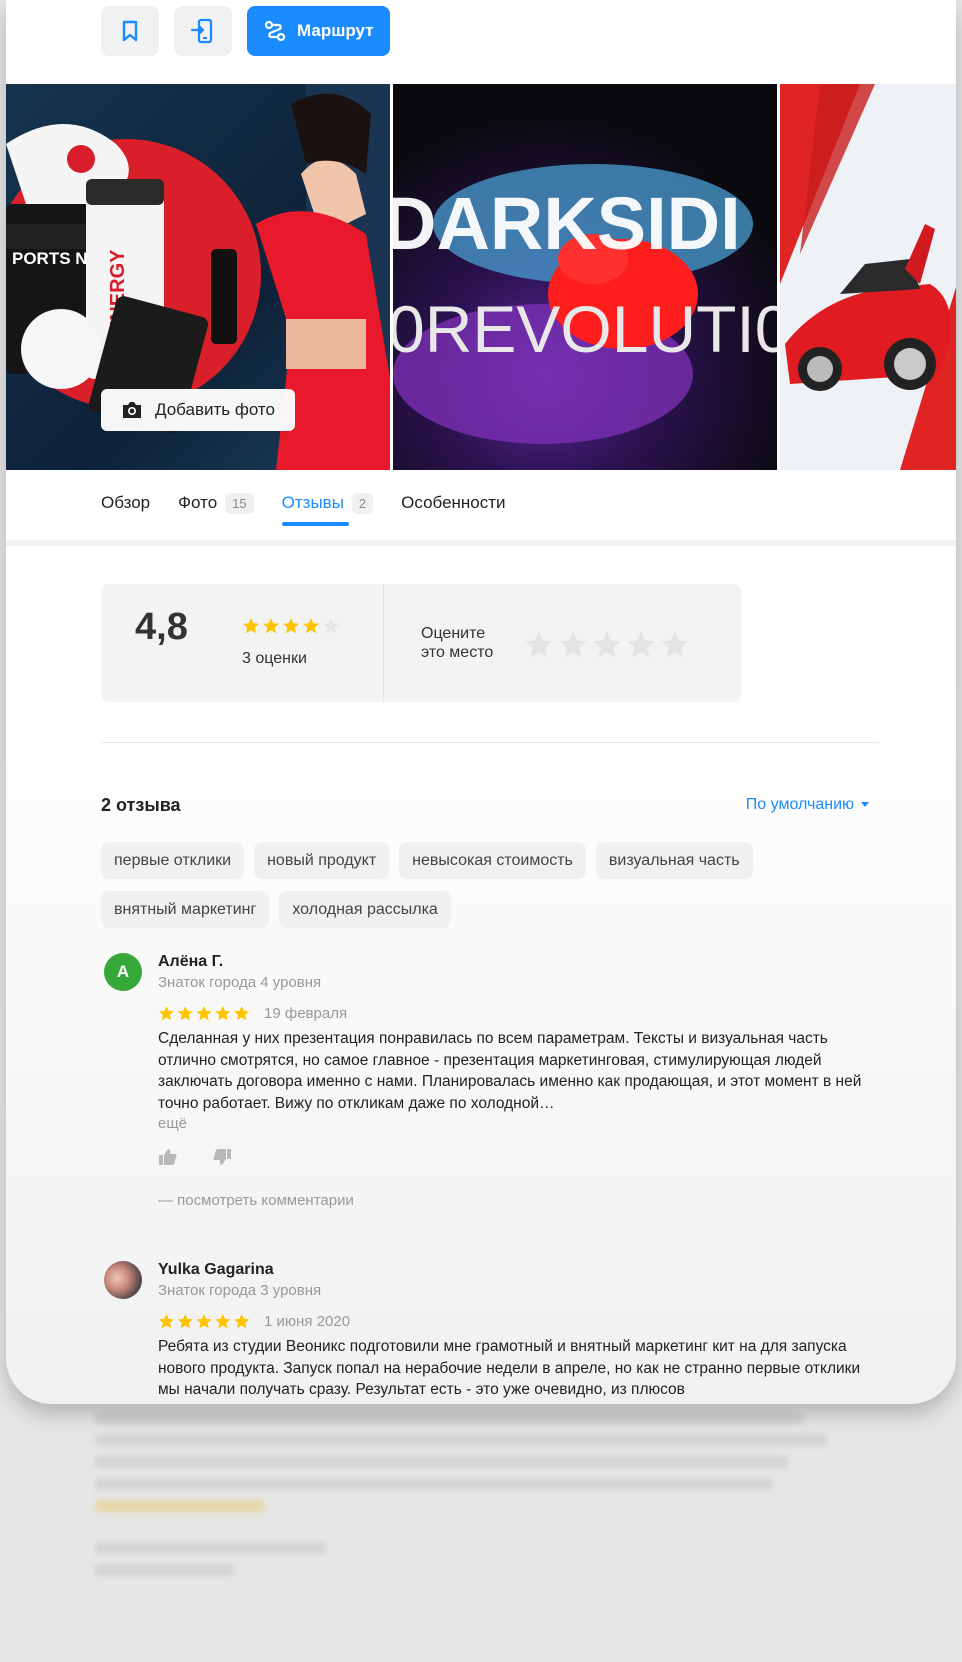  I want to click on tab-photos: Фото 15, so click(216, 503).